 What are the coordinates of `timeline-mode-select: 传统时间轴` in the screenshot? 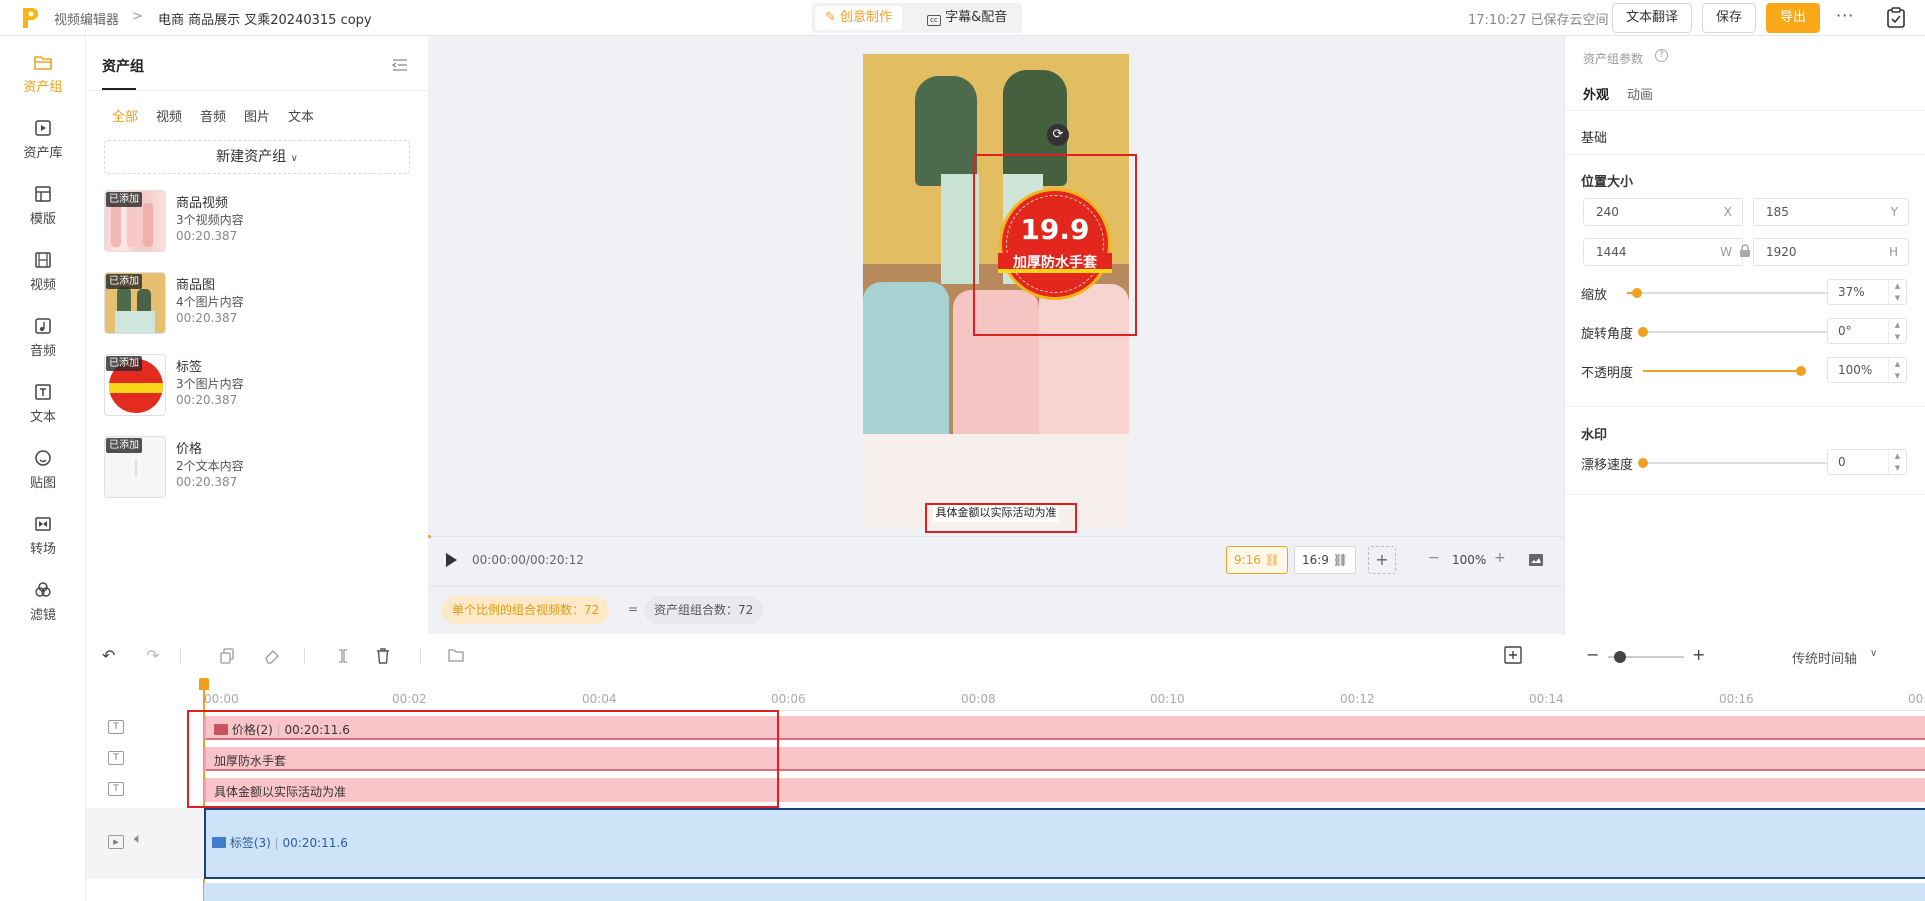 It's located at (1824, 657).